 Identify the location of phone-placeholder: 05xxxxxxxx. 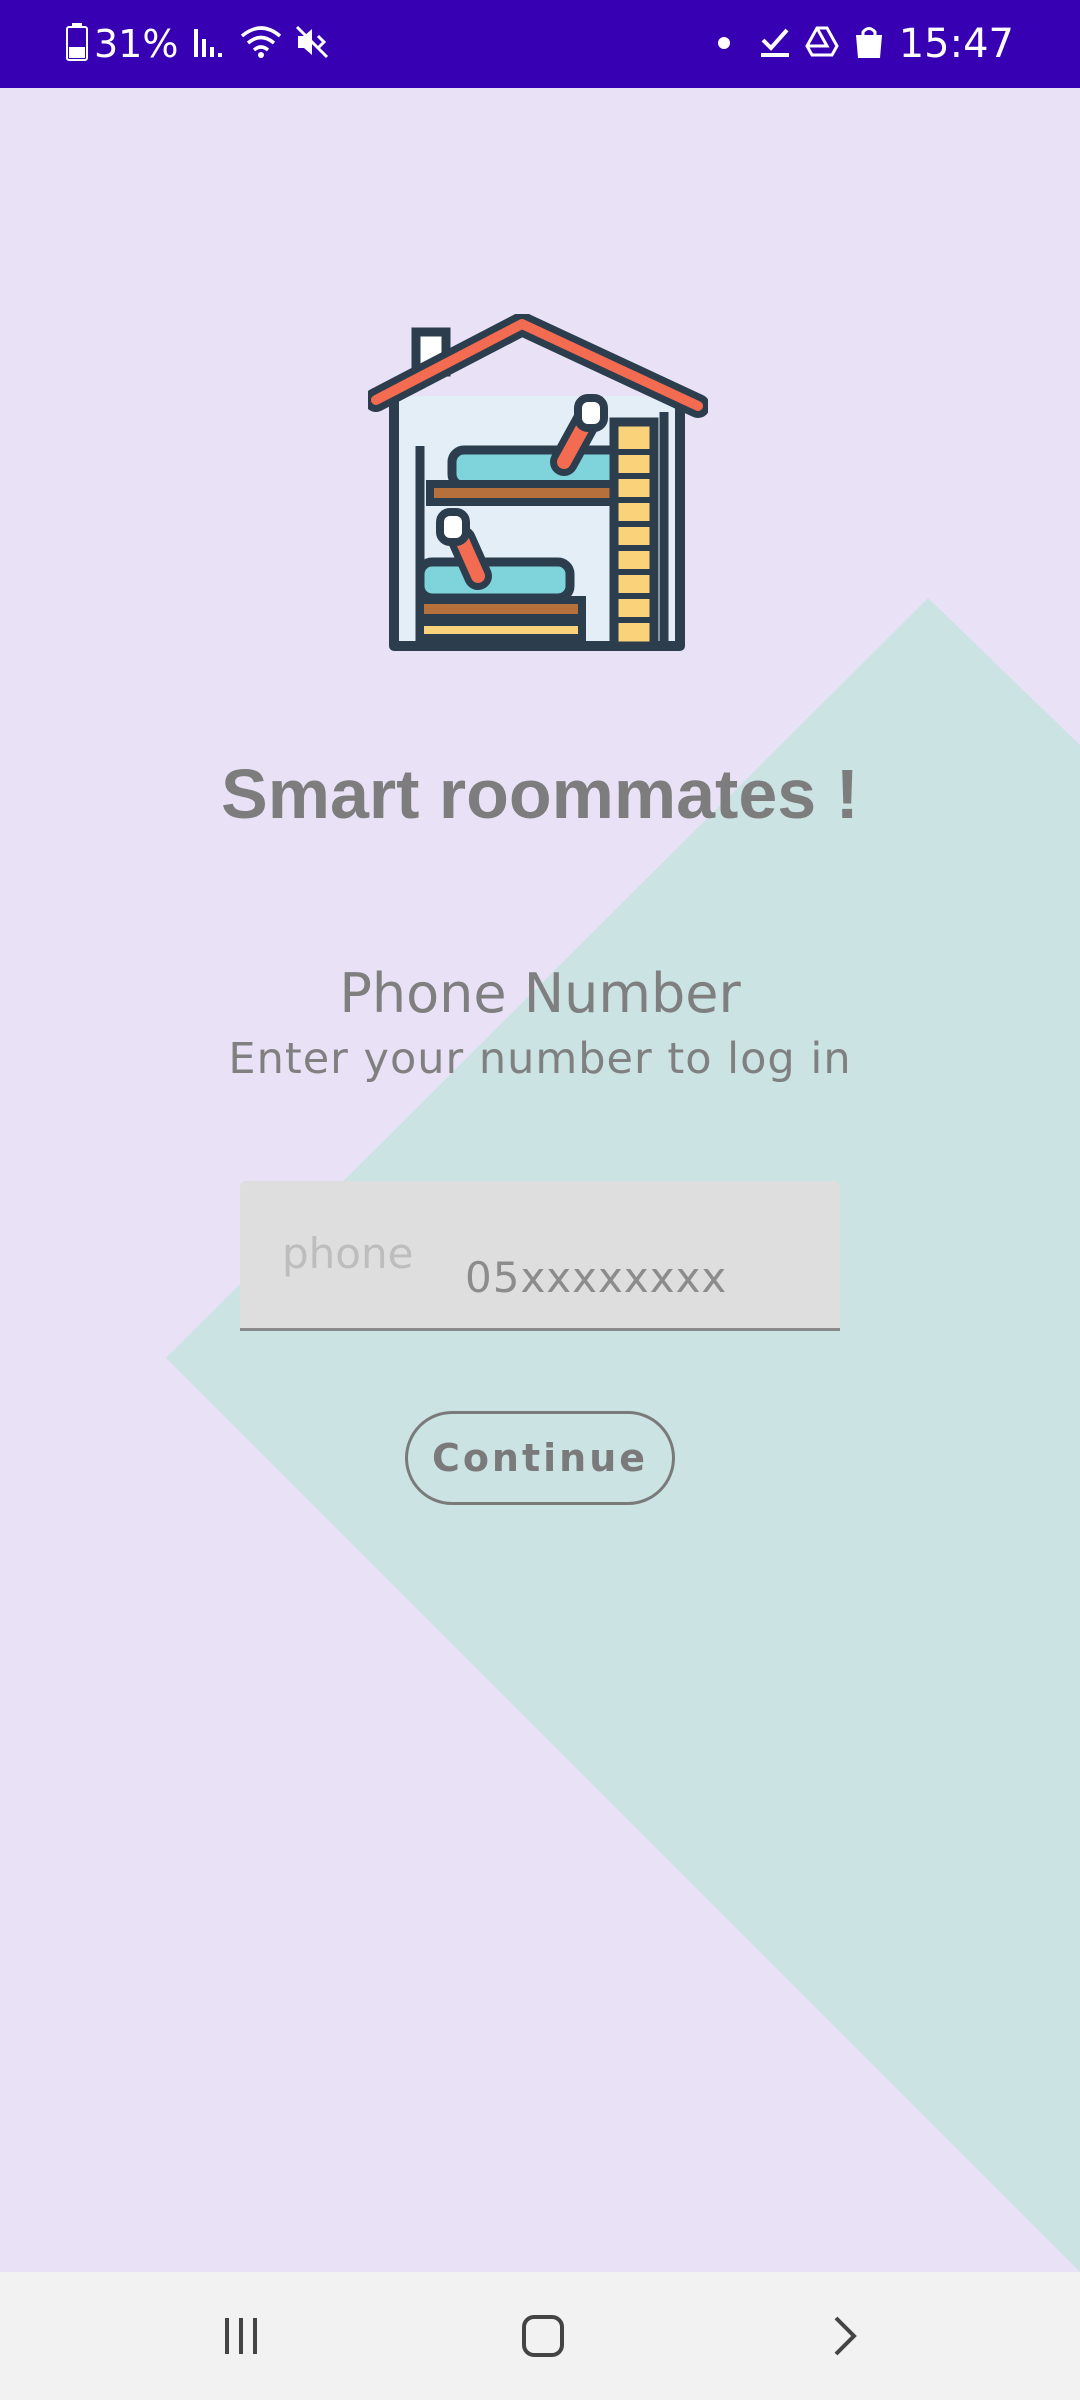
(596, 1277).